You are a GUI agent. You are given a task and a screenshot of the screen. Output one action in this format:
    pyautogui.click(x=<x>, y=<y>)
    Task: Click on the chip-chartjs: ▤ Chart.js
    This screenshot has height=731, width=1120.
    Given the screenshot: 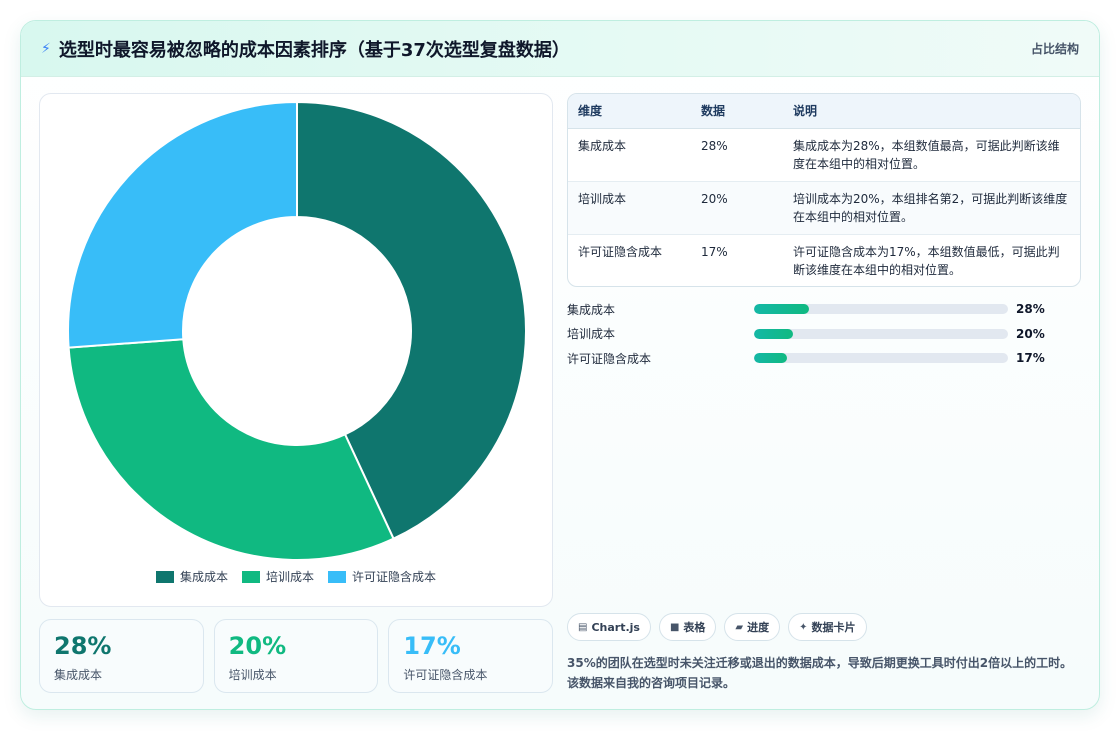 What is the action you would take?
    pyautogui.click(x=609, y=627)
    